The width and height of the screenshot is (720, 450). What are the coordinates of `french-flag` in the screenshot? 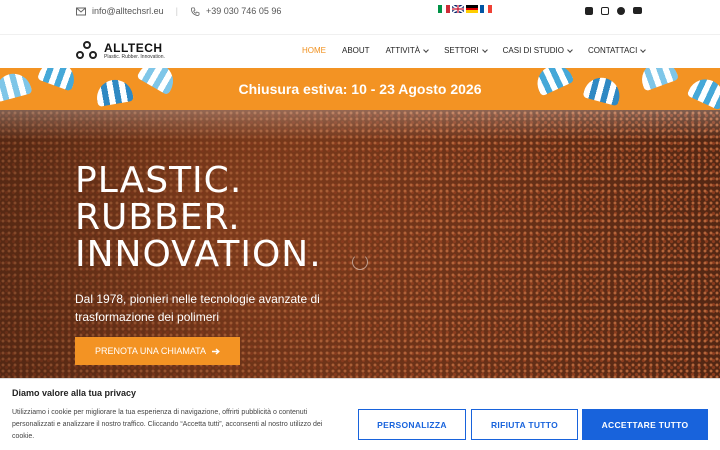 It's located at (486, 9).